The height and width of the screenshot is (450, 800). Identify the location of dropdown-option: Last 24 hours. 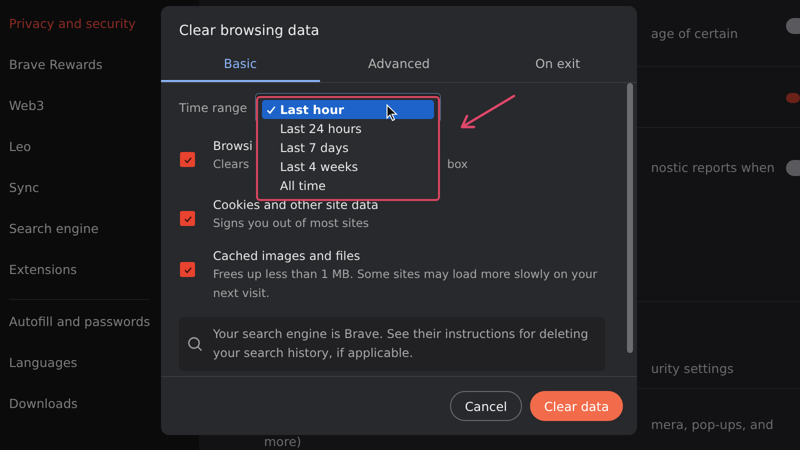
(348, 128).